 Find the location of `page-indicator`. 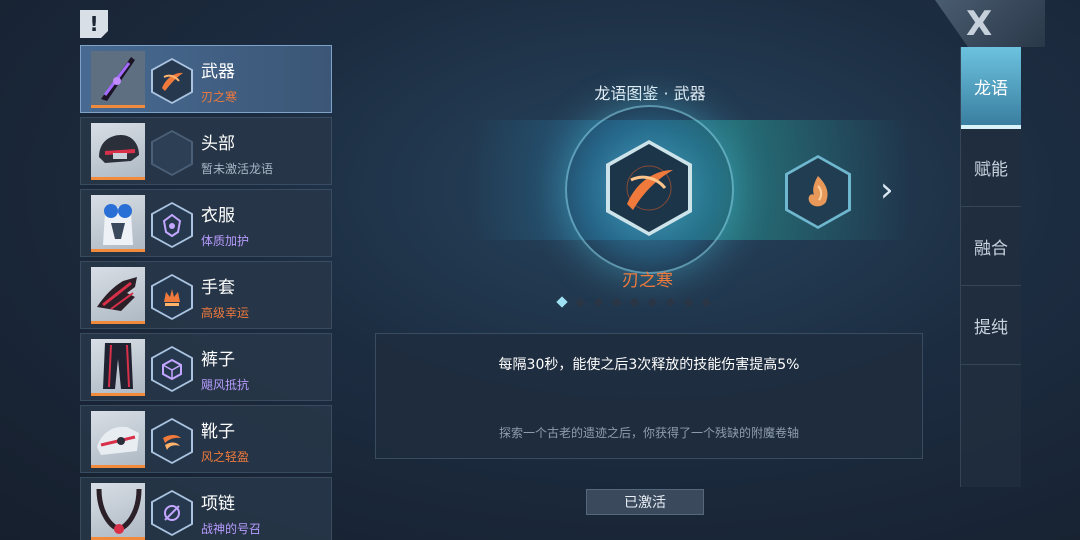

page-indicator is located at coordinates (634, 302).